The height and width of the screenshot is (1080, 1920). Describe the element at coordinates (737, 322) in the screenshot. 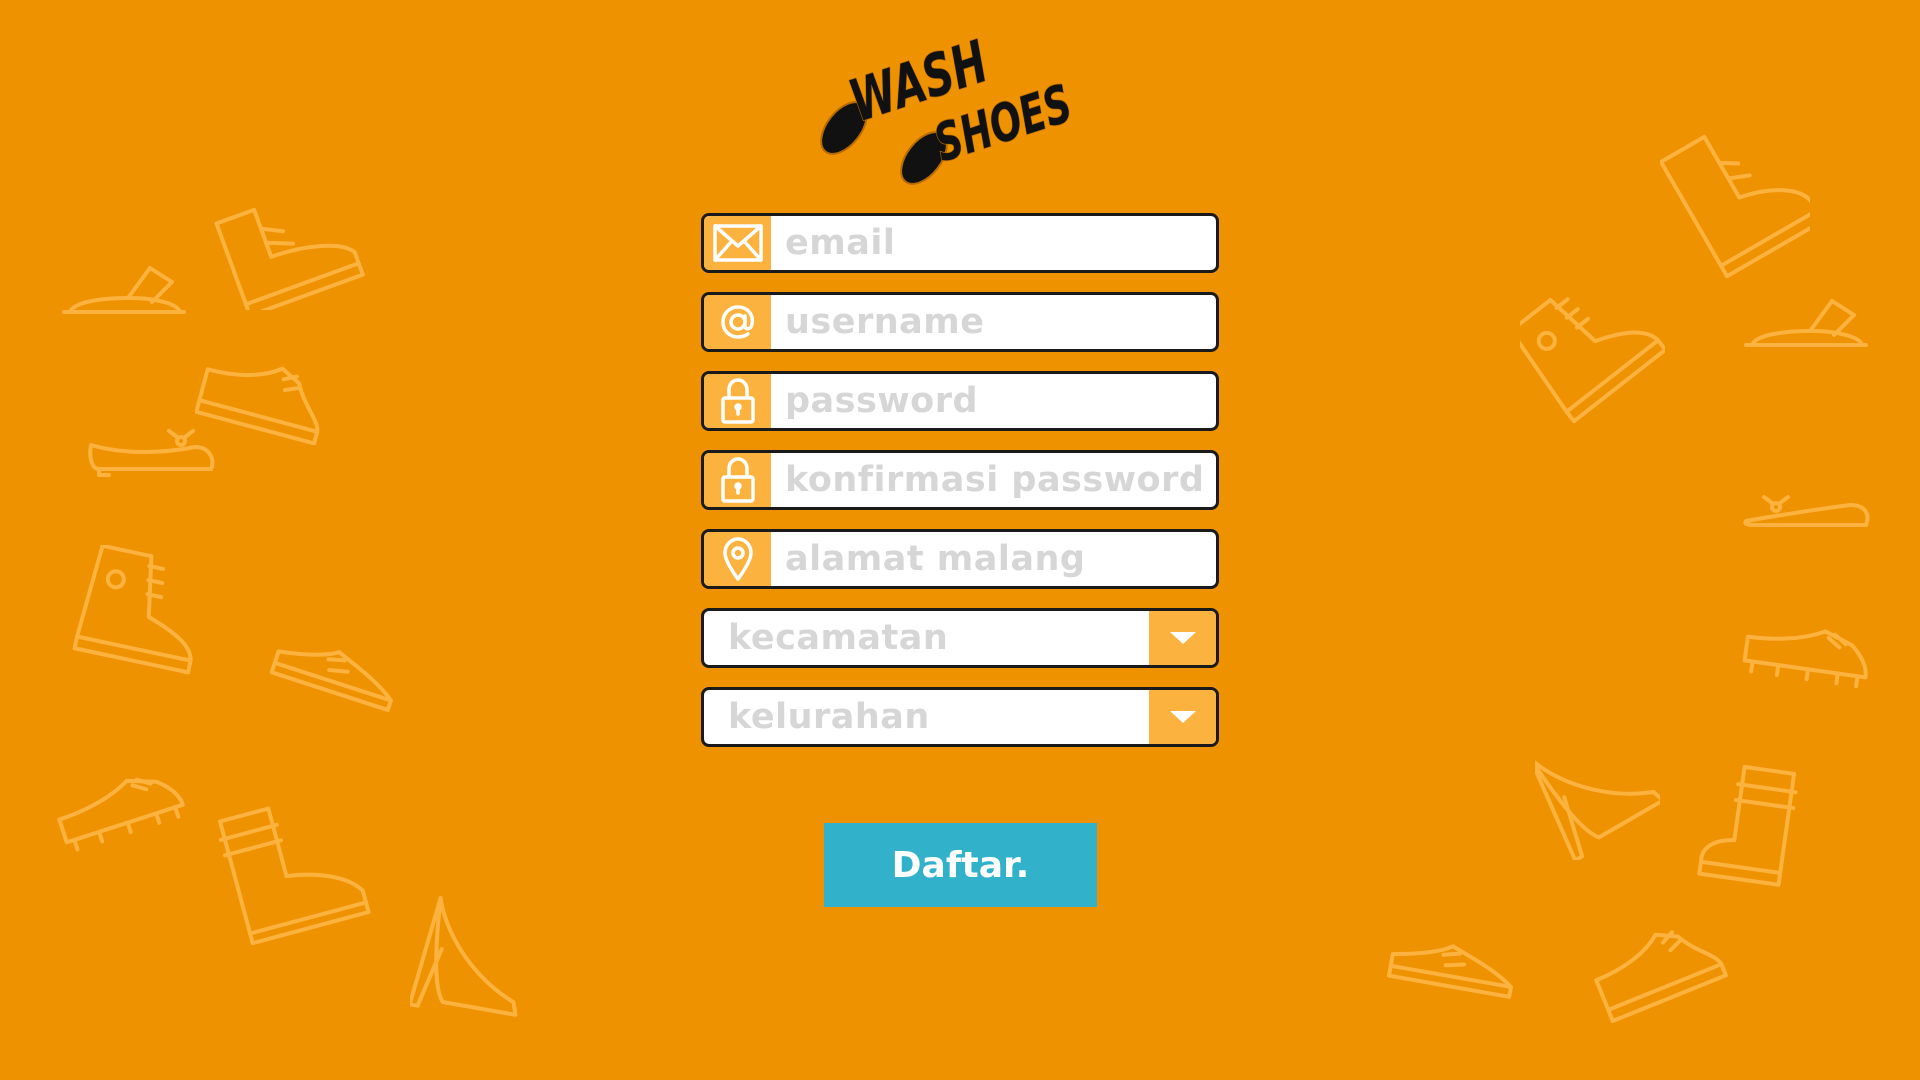

I see `at-sign-icon` at that location.